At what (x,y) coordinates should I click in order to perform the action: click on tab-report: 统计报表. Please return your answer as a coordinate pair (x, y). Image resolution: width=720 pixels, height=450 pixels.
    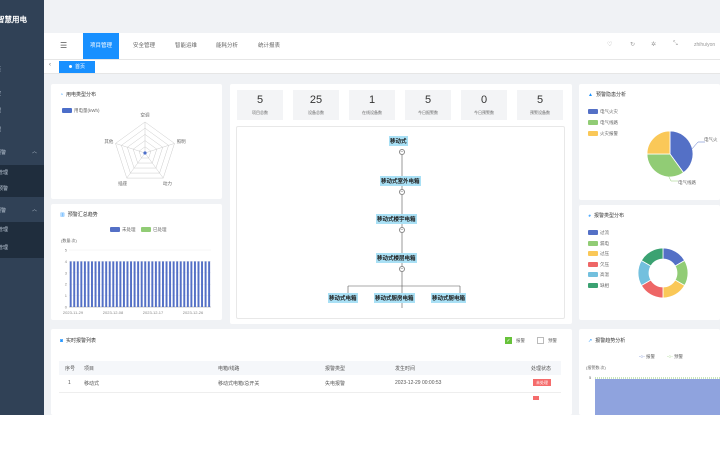
    Looking at the image, I should click on (269, 45).